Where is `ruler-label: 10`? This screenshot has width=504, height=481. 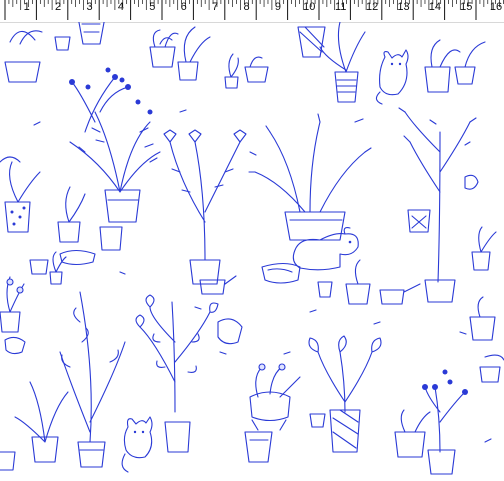
ruler-label: 10 is located at coordinates (309, 7).